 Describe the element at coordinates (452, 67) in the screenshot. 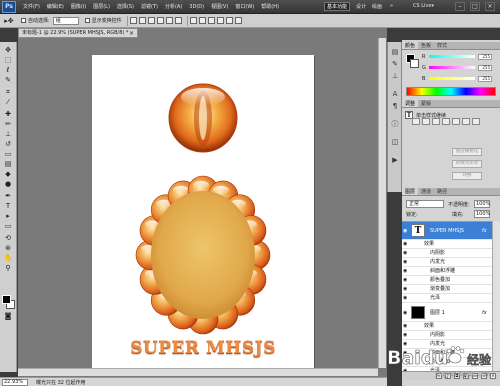

I see `green-slider` at that location.